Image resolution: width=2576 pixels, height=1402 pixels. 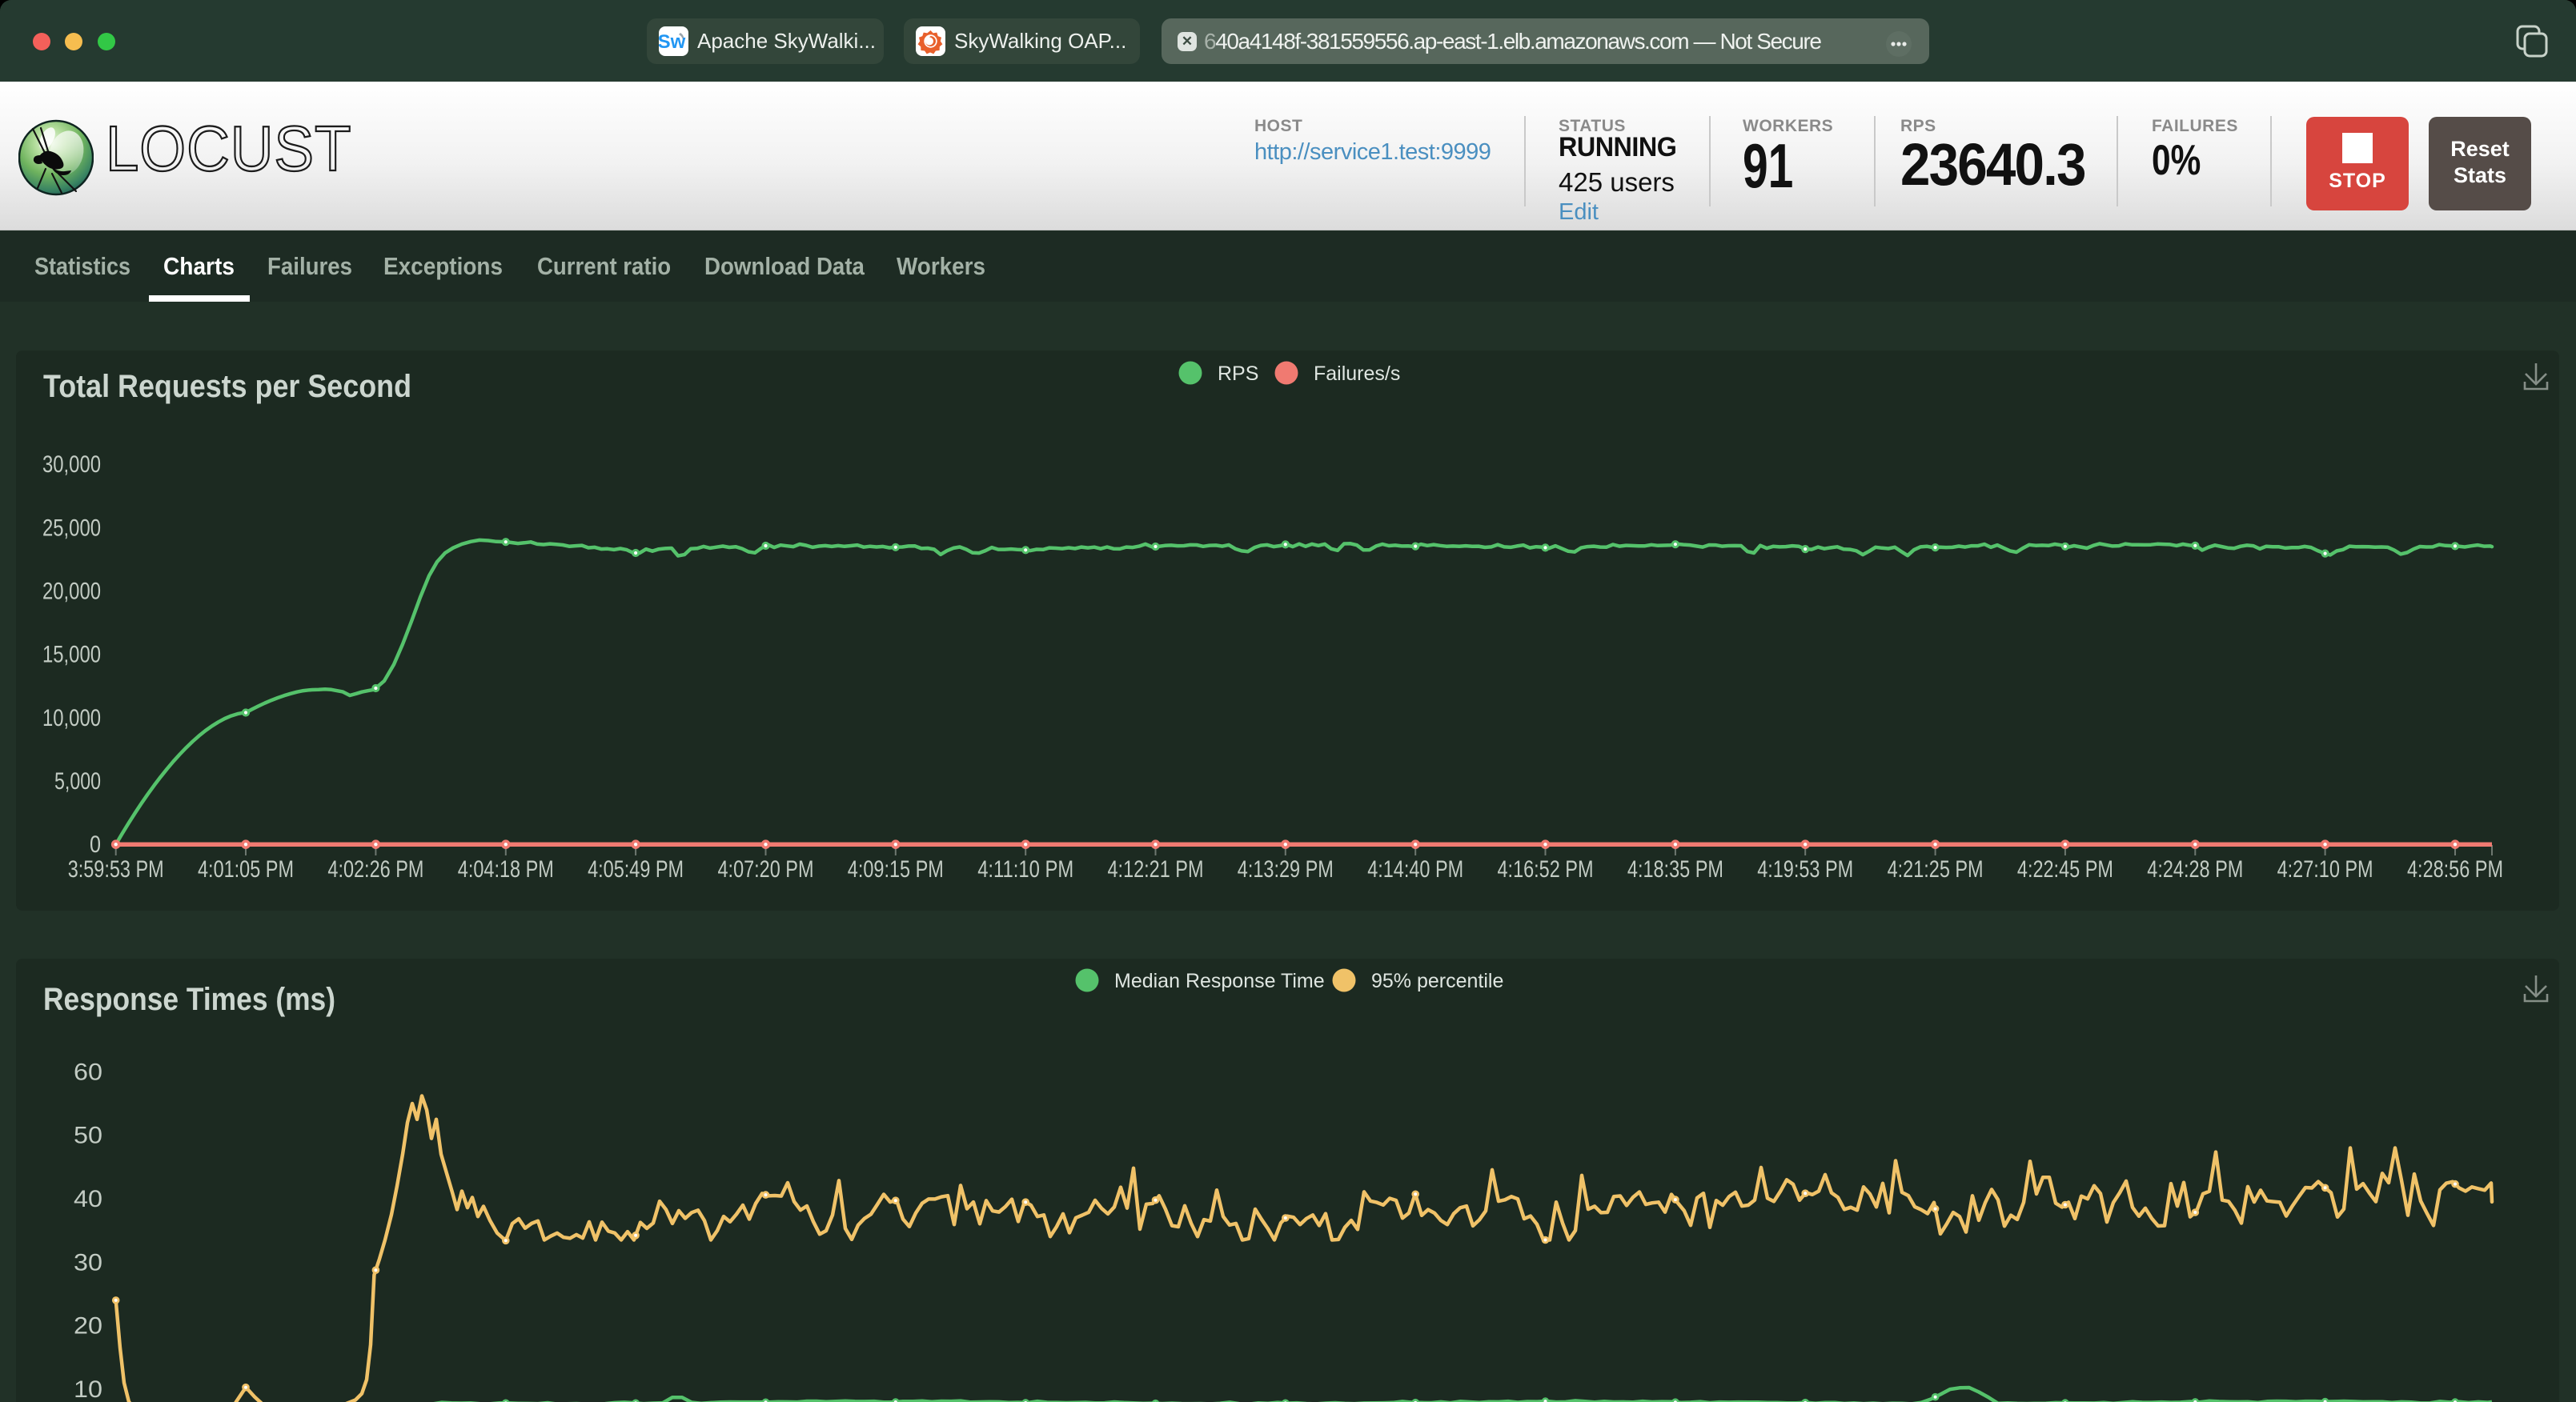 I want to click on svg-text: 20, so click(x=88, y=1326).